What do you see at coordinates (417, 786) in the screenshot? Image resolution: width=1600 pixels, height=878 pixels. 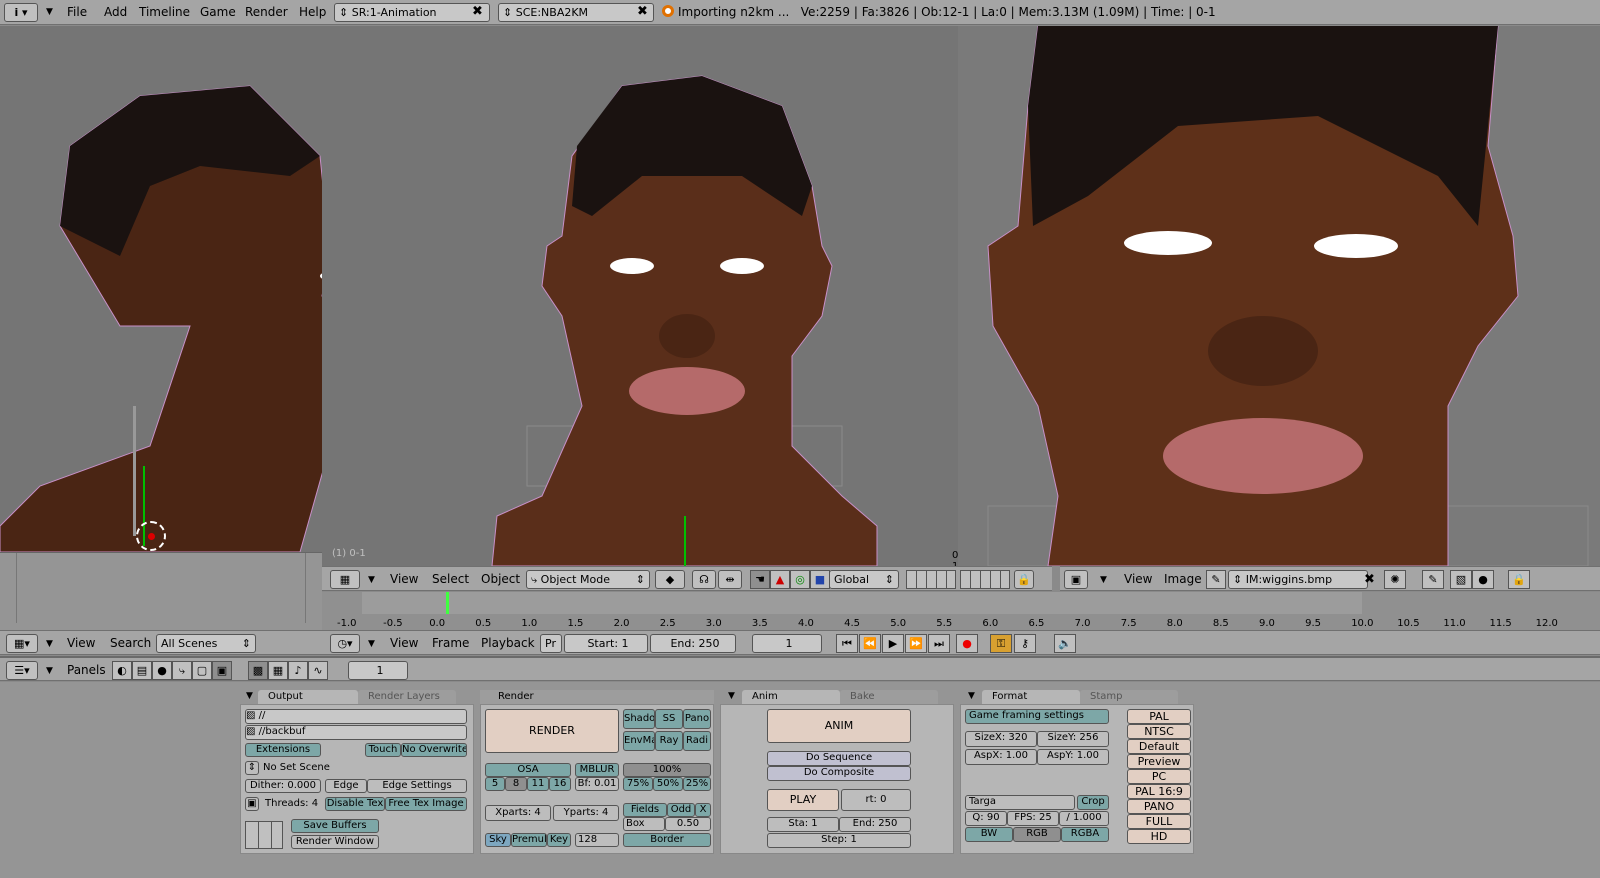 I see `edge-settings-button: Edge Settings` at bounding box center [417, 786].